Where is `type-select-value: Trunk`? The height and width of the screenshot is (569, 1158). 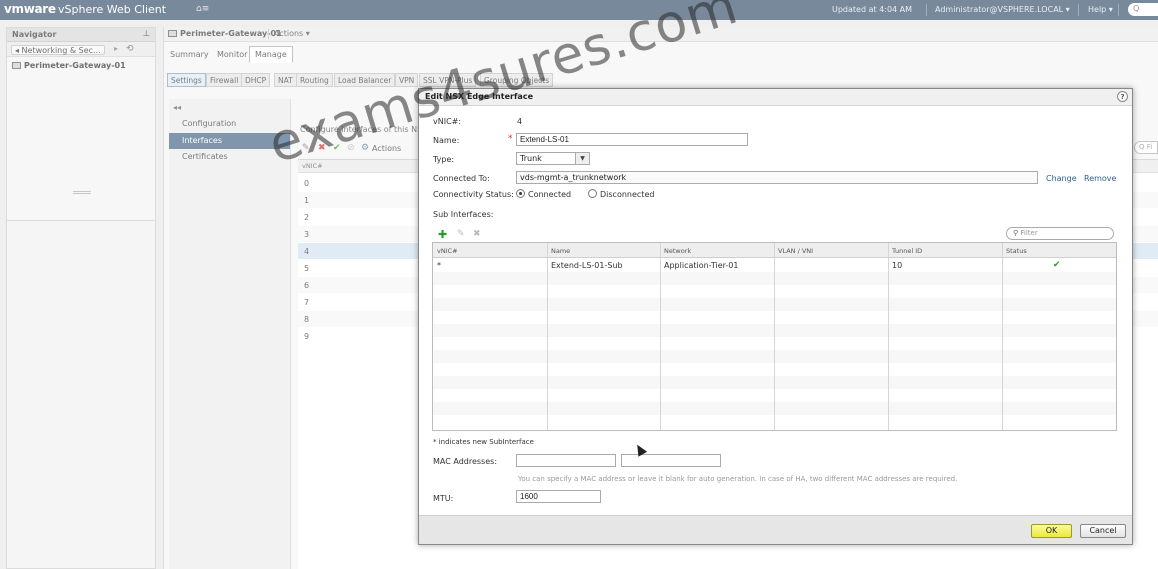
type-select-value: Trunk is located at coordinates (531, 158).